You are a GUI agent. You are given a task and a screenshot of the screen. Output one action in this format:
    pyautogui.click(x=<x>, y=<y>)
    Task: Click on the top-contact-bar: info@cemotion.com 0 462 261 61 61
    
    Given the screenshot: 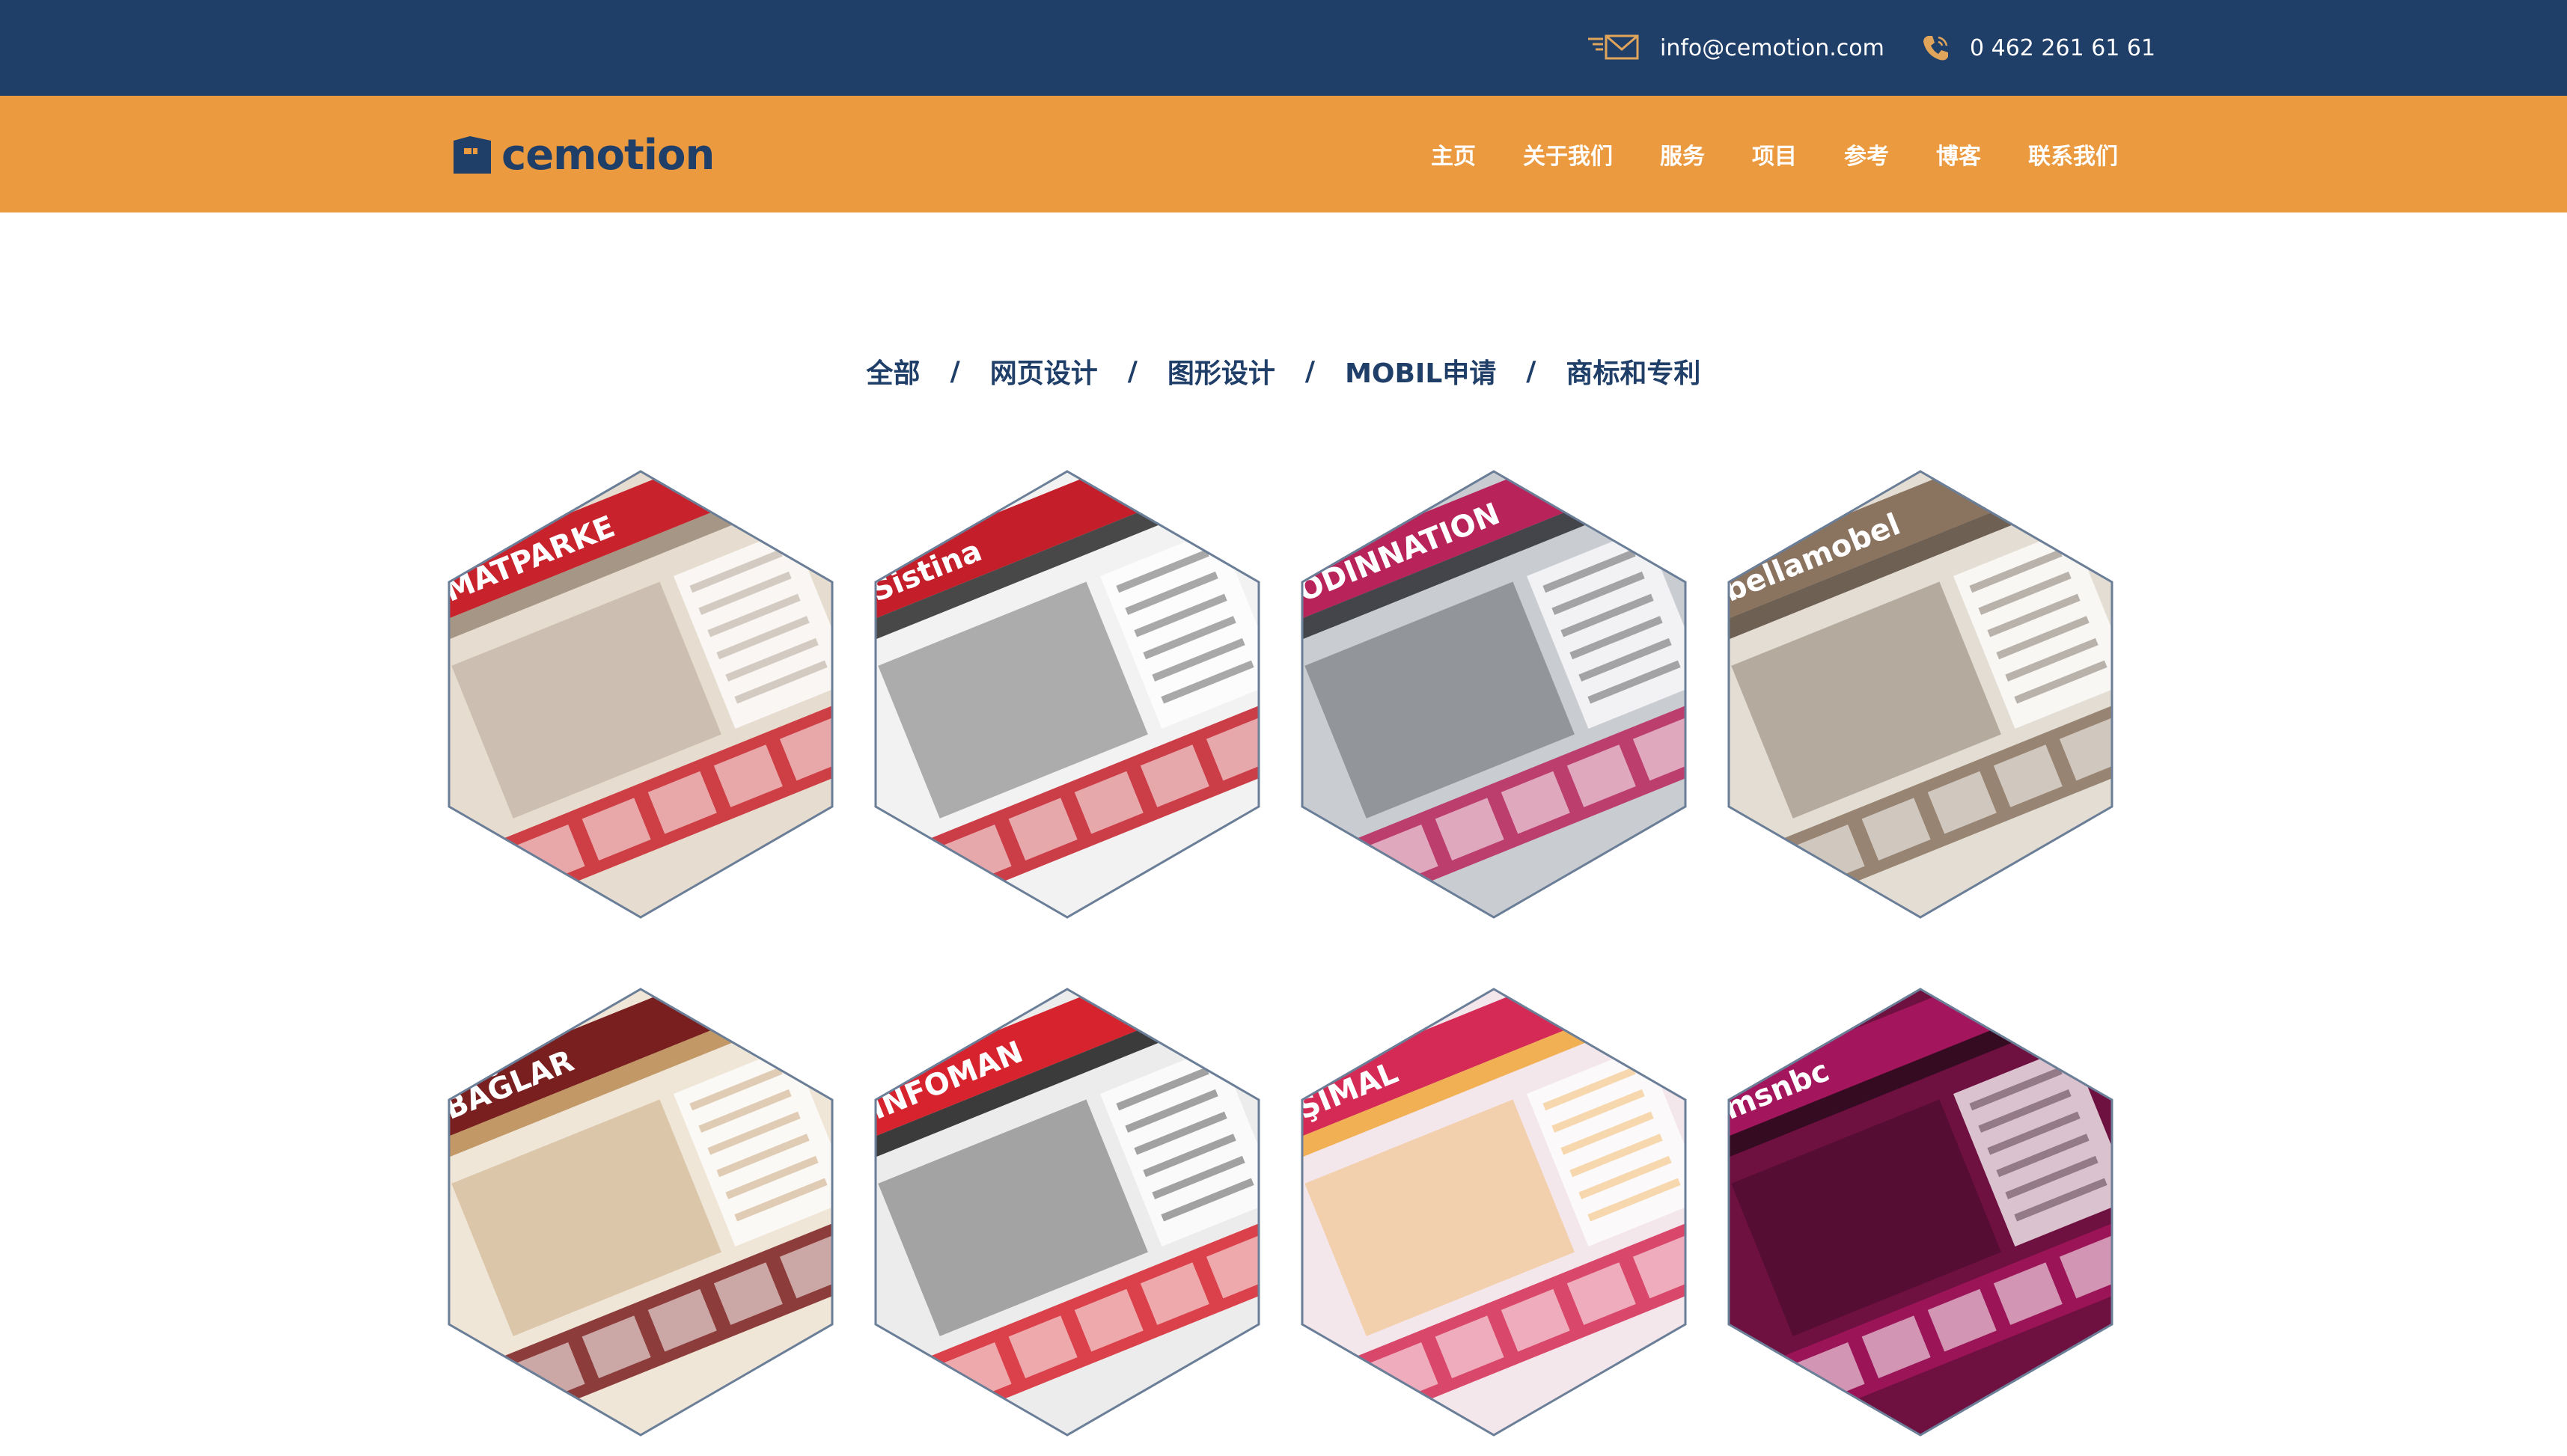 What is the action you would take?
    pyautogui.click(x=1283, y=48)
    